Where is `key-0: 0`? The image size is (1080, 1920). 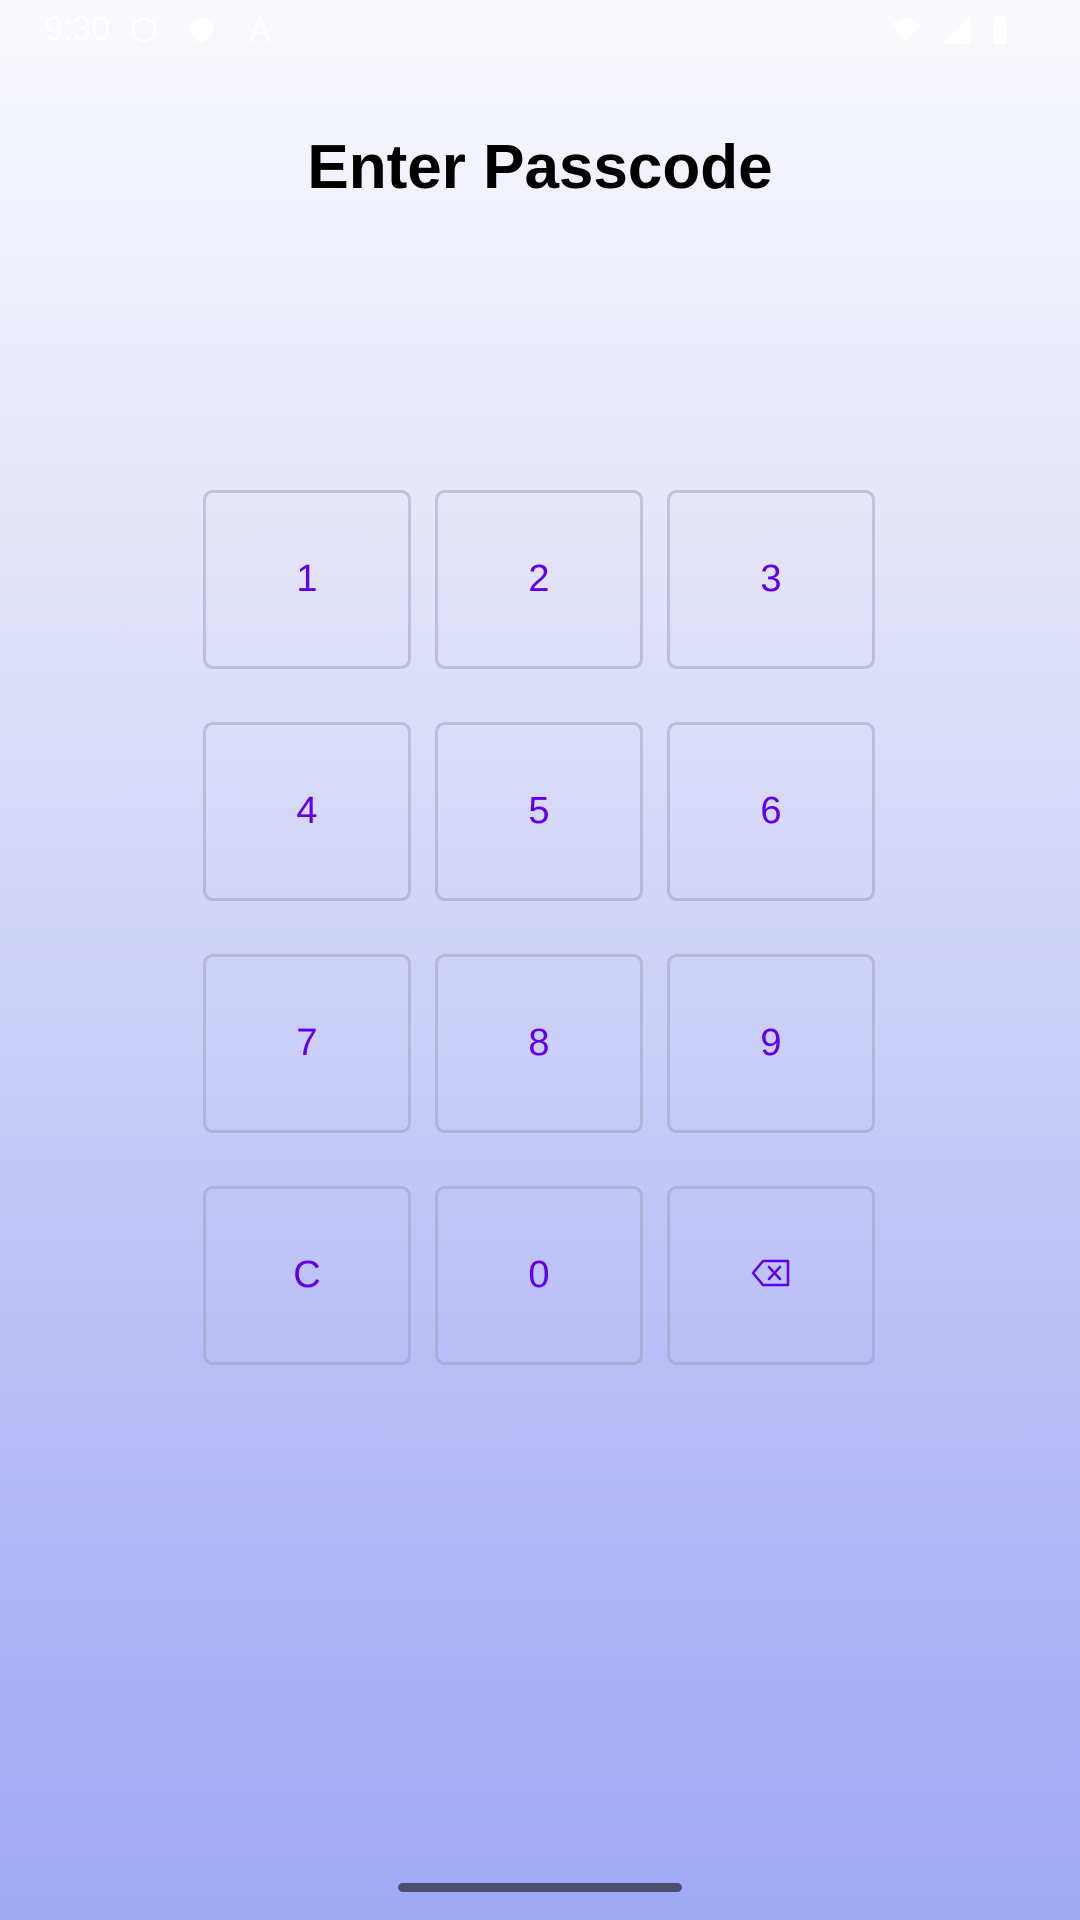
key-0: 0 is located at coordinates (539, 1275).